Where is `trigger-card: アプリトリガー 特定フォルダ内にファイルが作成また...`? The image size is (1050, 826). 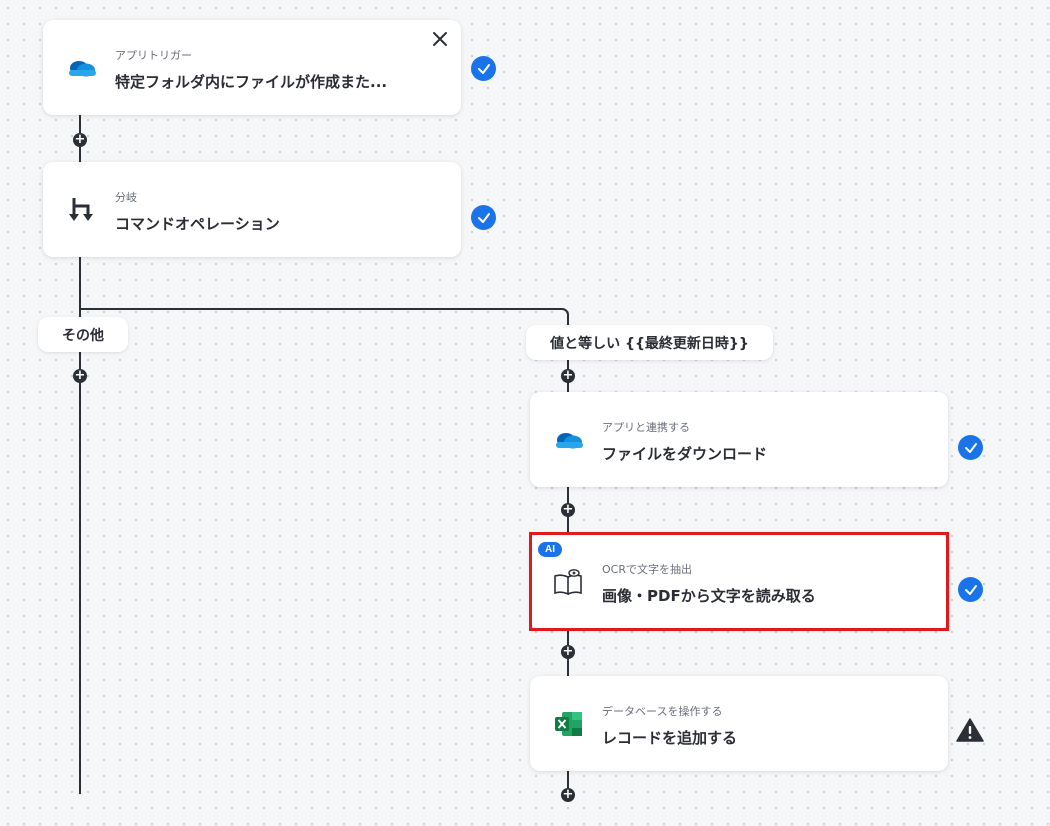
trigger-card: アプリトリガー 特定フォルダ内にファイルが作成また... is located at coordinates (252, 67).